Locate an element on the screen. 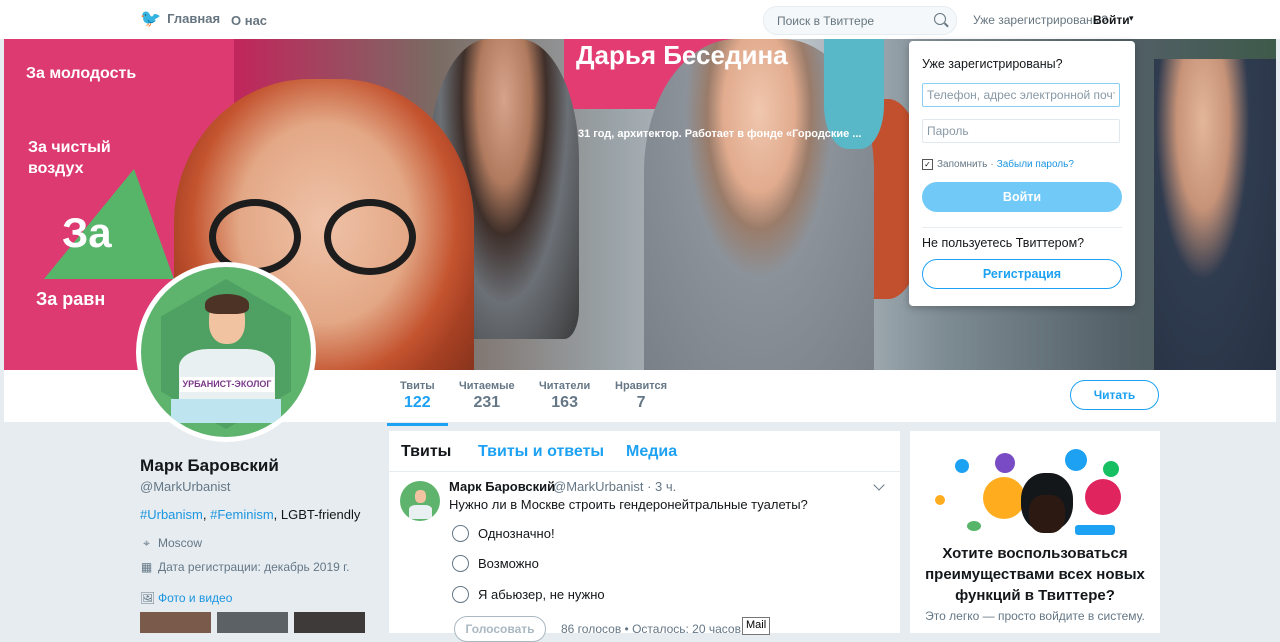 The height and width of the screenshot is (642, 1280). promo-illustration is located at coordinates (1035, 497).